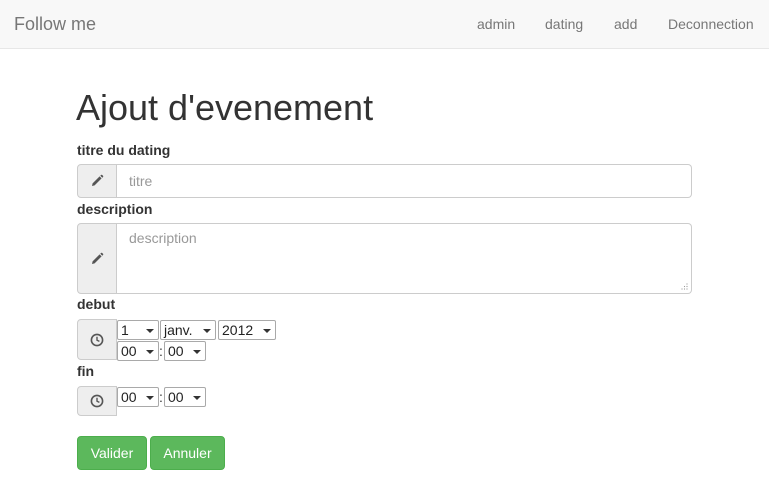 This screenshot has width=769, height=483. What do you see at coordinates (496, 24) in the screenshot?
I see `nav-link-admin: admin` at bounding box center [496, 24].